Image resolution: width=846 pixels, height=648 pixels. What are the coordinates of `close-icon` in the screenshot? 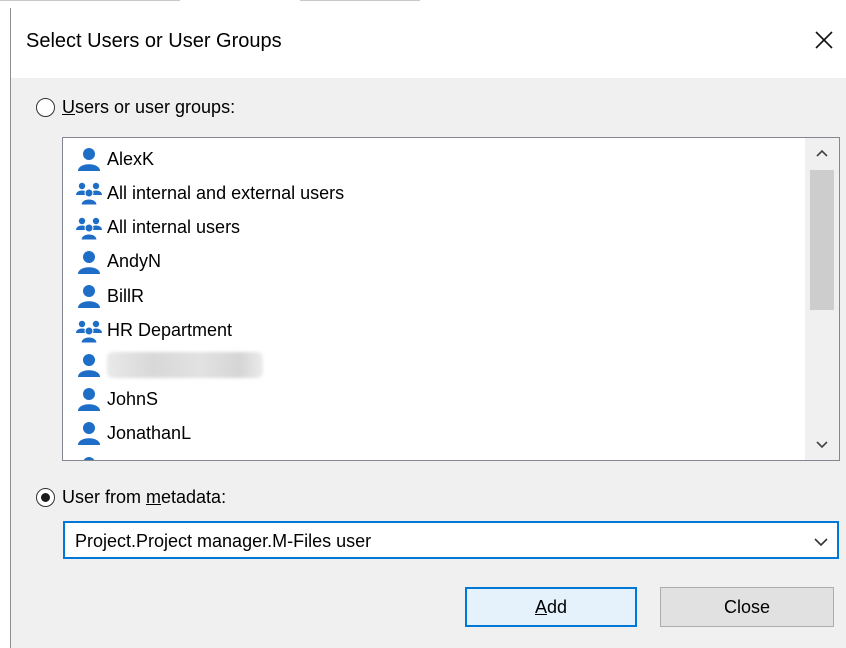 It's located at (824, 40).